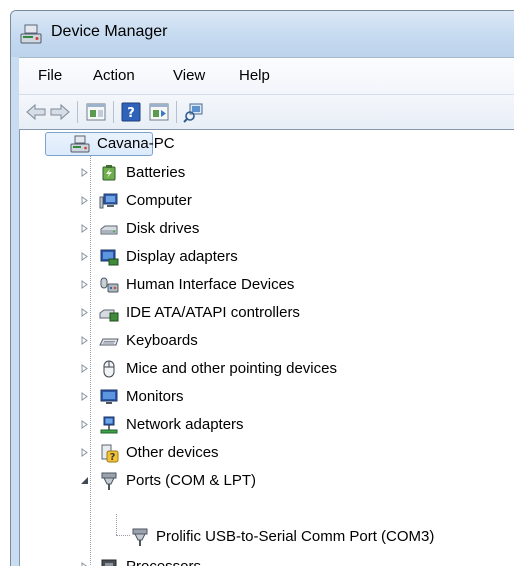 This screenshot has width=514, height=566. What do you see at coordinates (109, 173) in the screenshot?
I see `battery-icon` at bounding box center [109, 173].